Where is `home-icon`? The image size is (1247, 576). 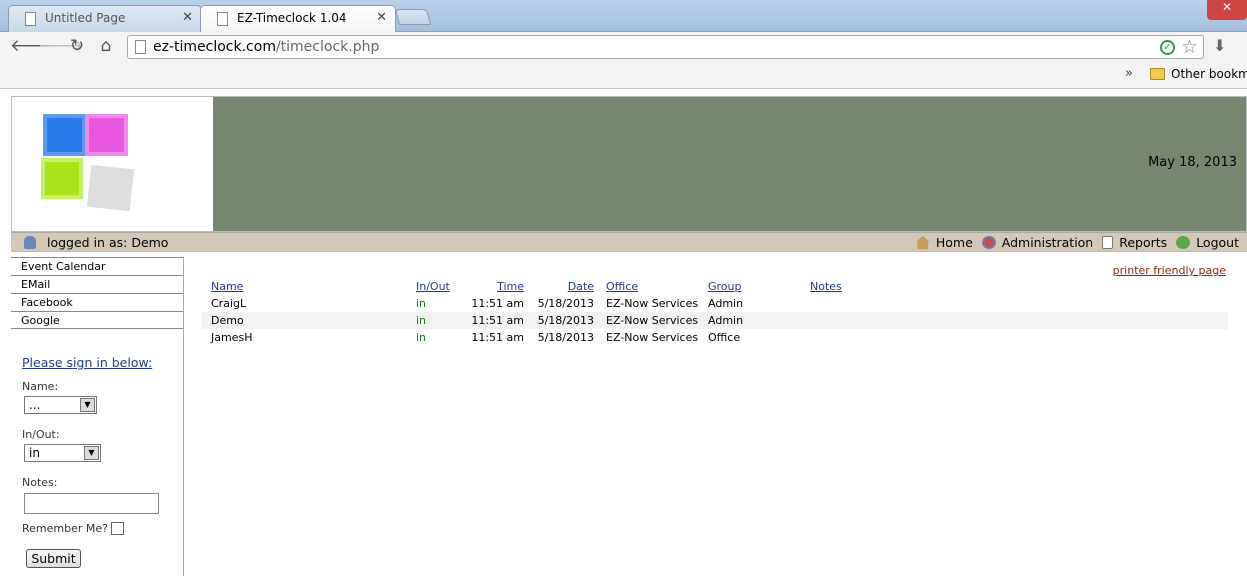 home-icon is located at coordinates (922, 242).